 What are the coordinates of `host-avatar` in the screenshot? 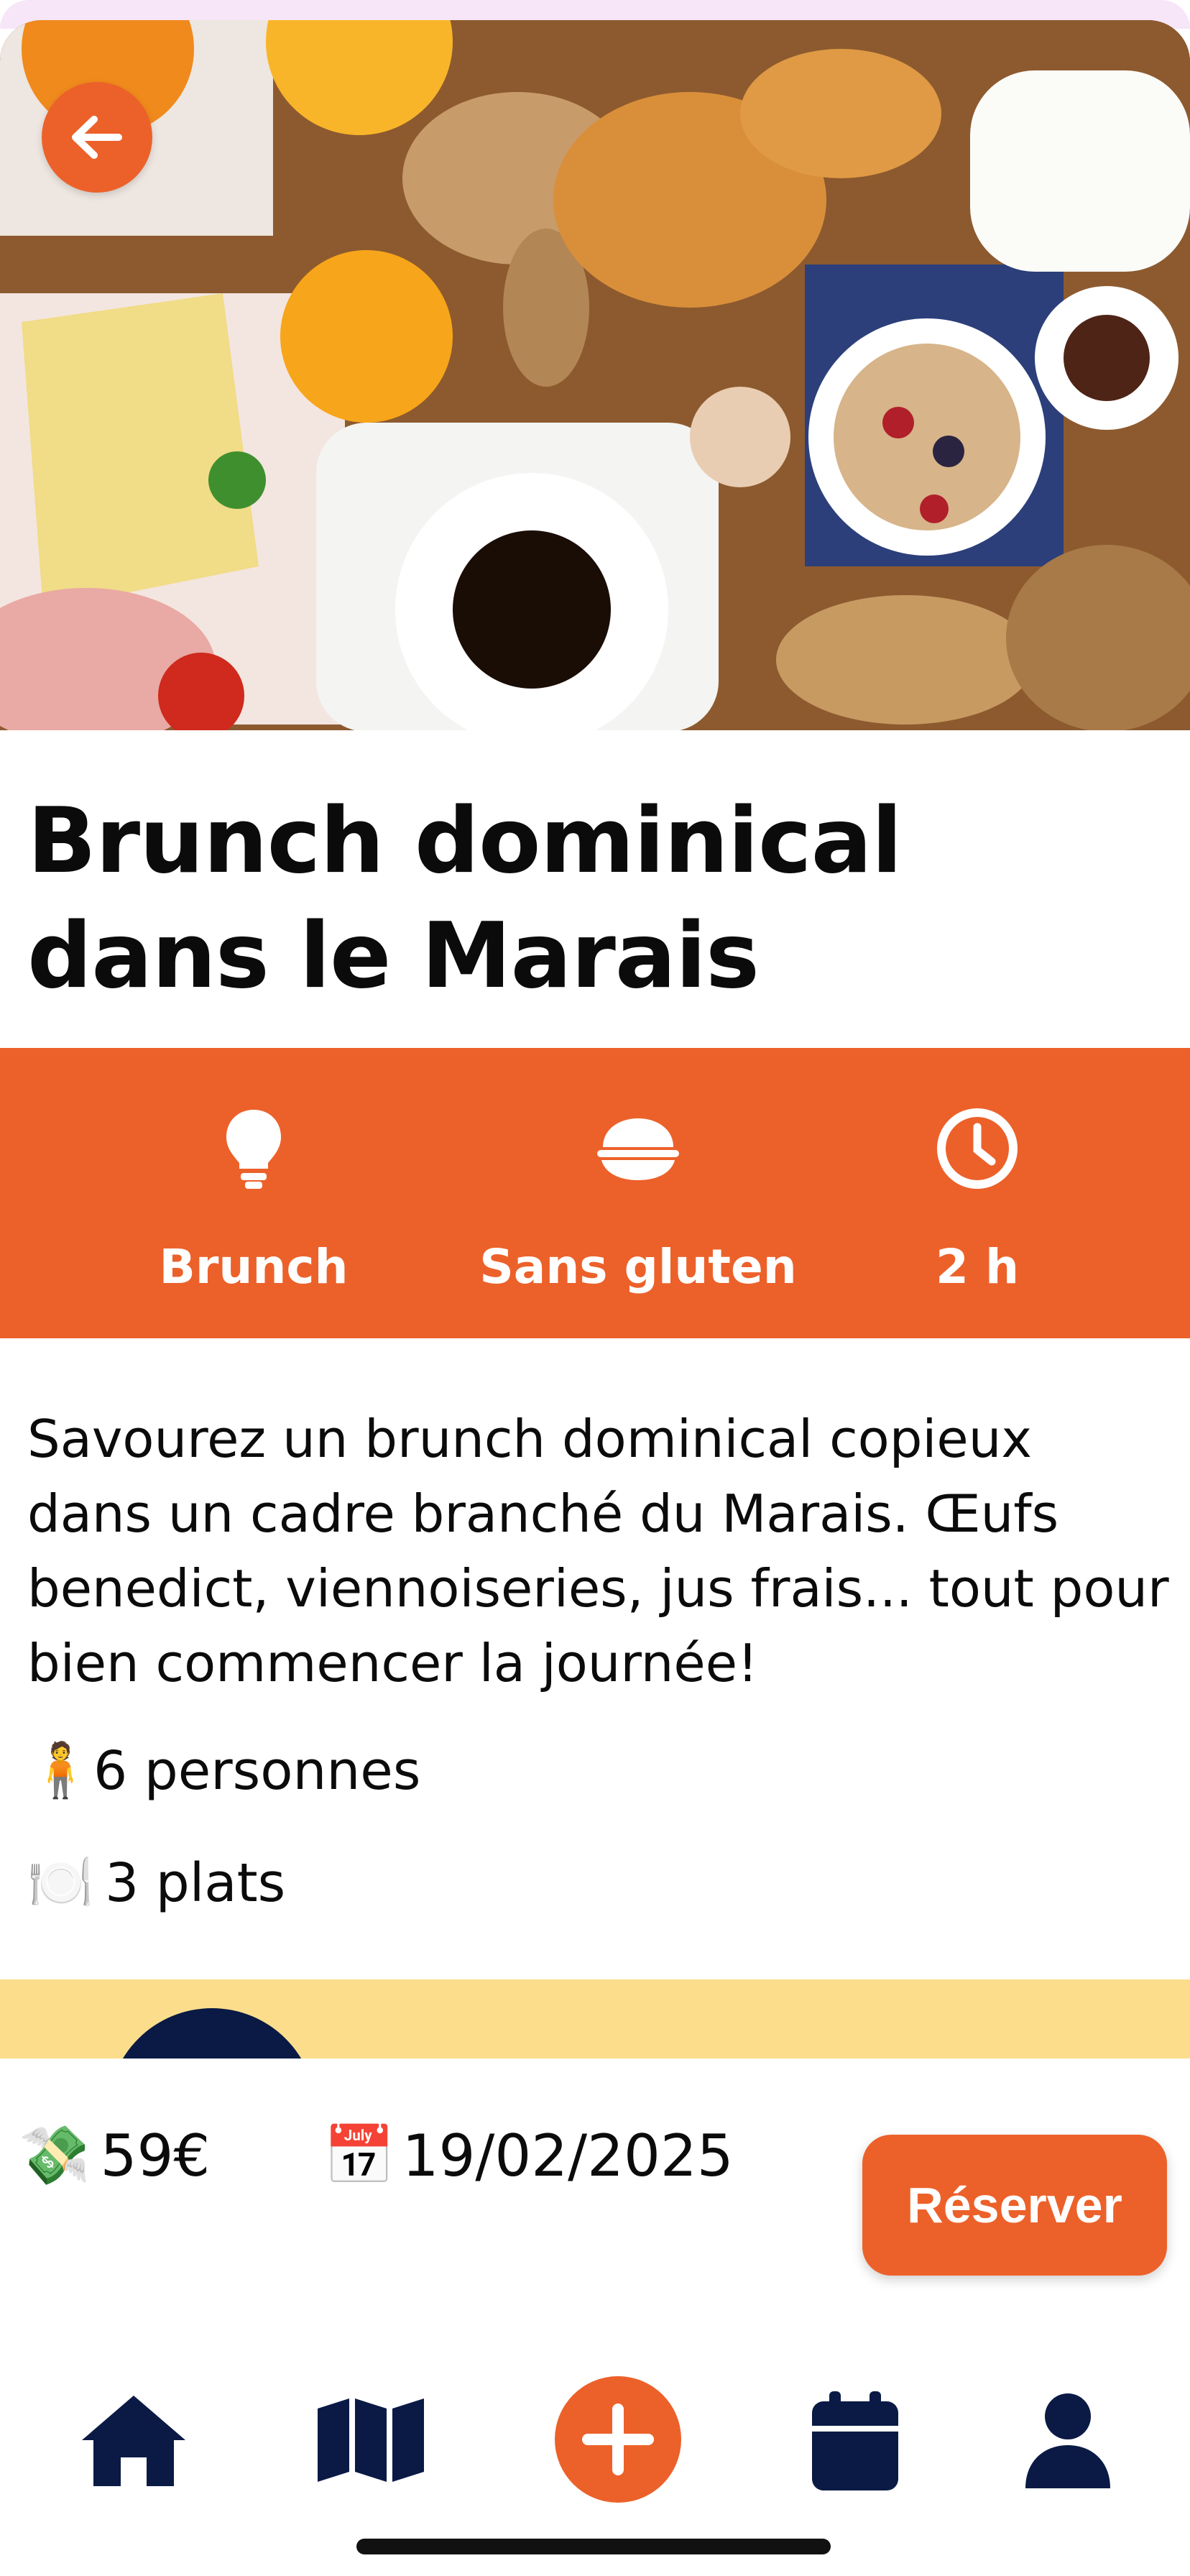 It's located at (212, 2033).